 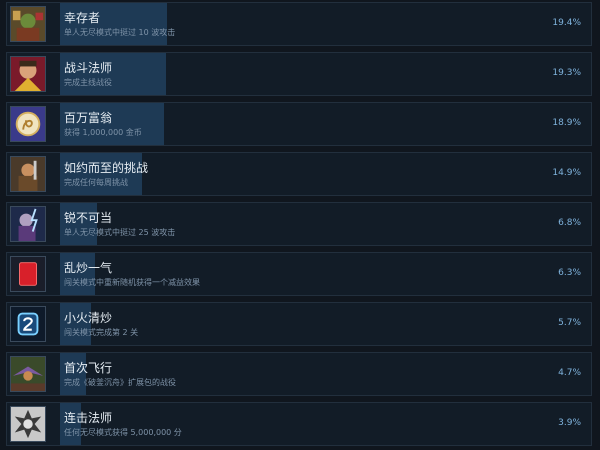 What do you see at coordinates (82, 18) in the screenshot?
I see `achievement-name: 幸存者` at bounding box center [82, 18].